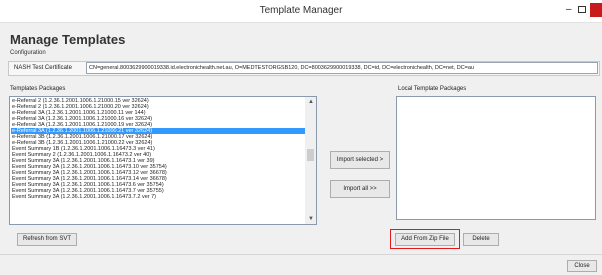 This screenshot has width=602, height=275. What do you see at coordinates (425, 239) in the screenshot?
I see `add-from-zip-file-button: Add From Zip File` at bounding box center [425, 239].